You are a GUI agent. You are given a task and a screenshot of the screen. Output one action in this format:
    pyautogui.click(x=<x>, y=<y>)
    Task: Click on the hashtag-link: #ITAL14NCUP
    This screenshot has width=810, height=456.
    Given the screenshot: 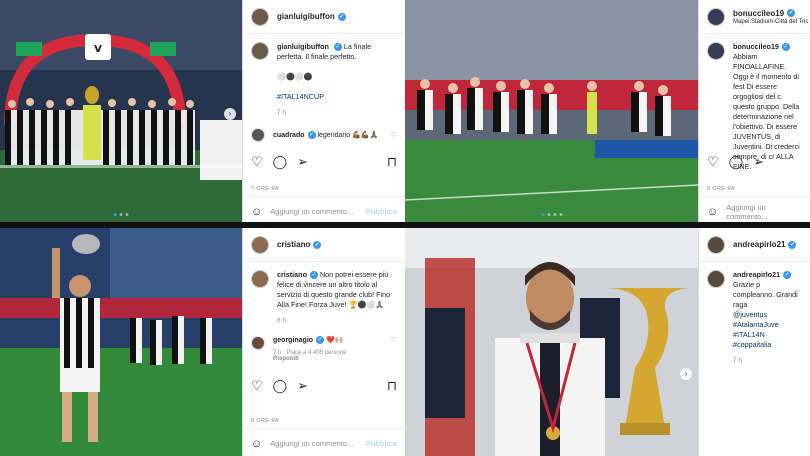 What is the action you would take?
    pyautogui.click(x=300, y=96)
    